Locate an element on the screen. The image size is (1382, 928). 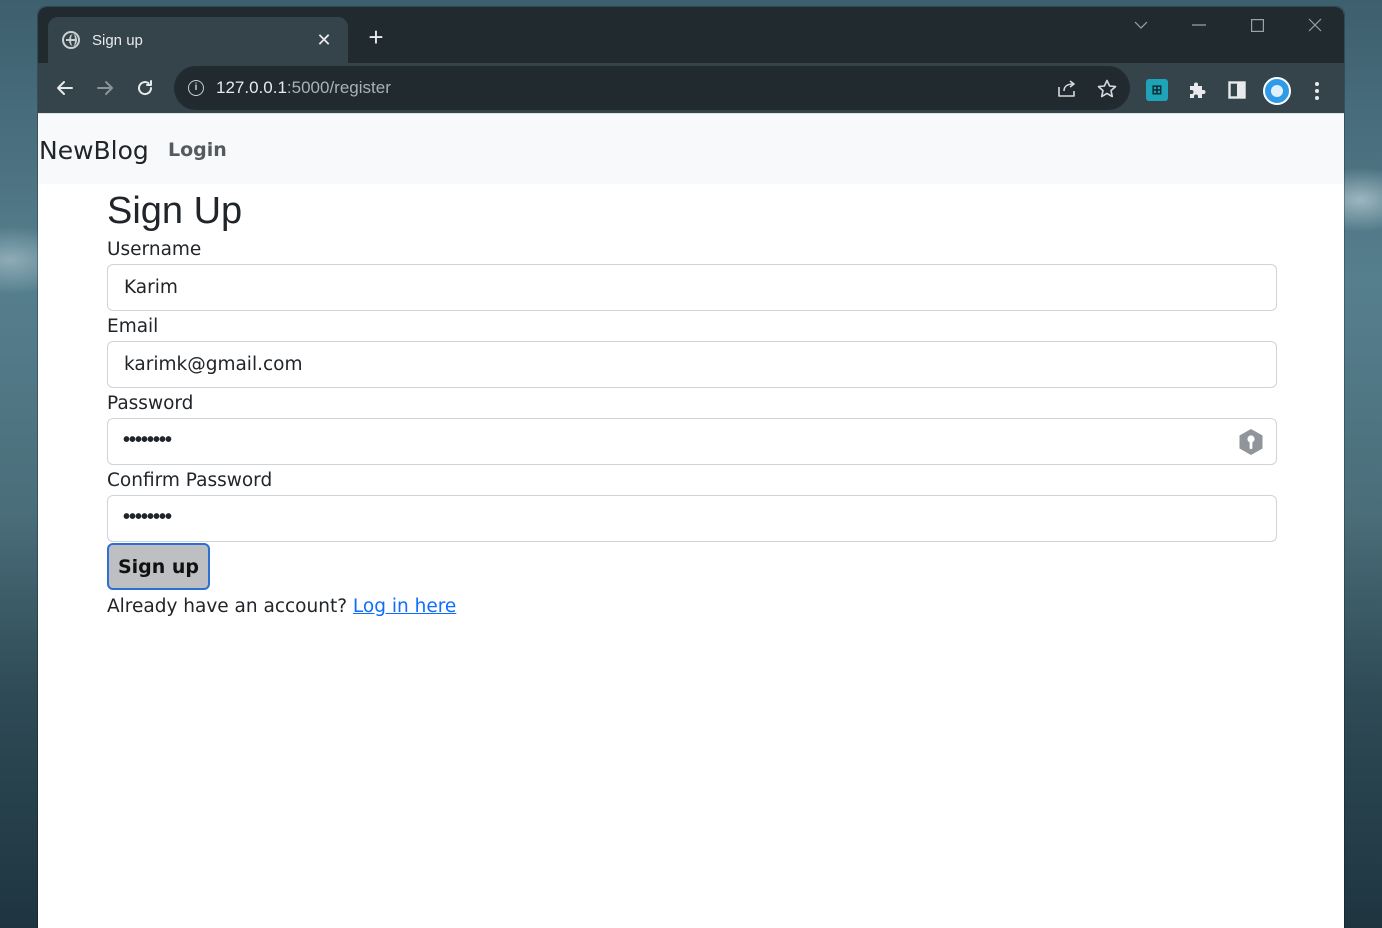
side-panel-icon is located at coordinates (1237, 90).